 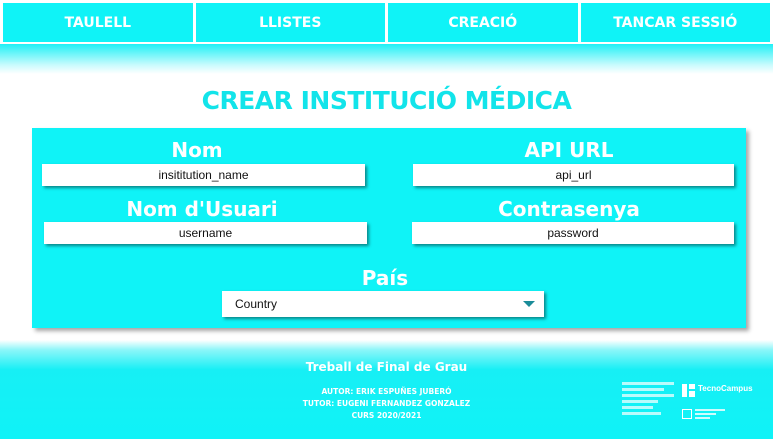 I want to click on nav-item-creacio: CREACIÓ, so click(x=483, y=22).